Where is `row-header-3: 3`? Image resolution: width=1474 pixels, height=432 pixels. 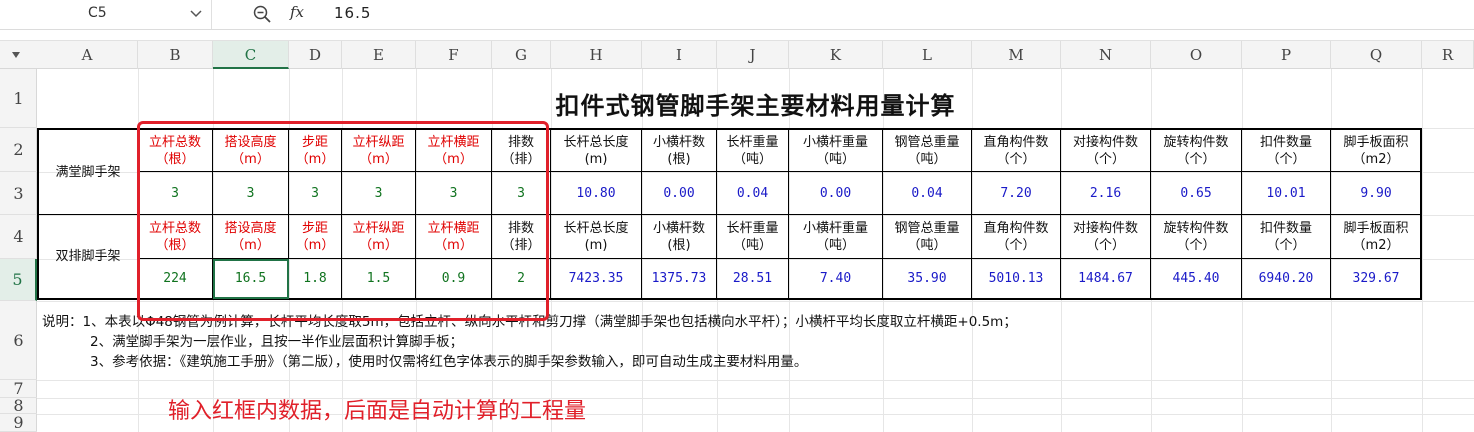 row-header-3: 3 is located at coordinates (18, 193).